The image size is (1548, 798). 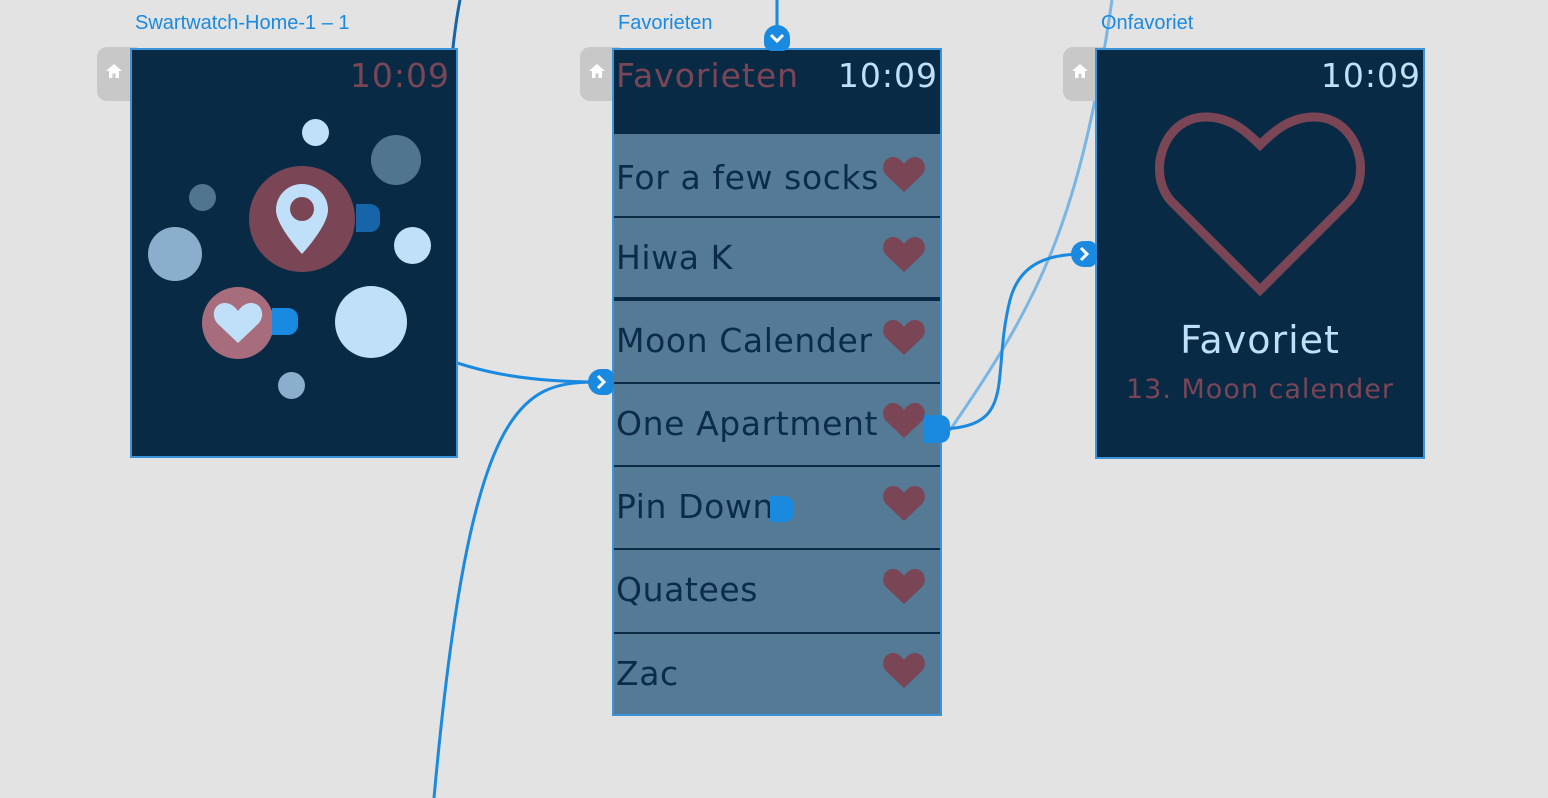 I want to click on artboard-label-onfavoriet: Onfavoriet, so click(x=1147, y=23).